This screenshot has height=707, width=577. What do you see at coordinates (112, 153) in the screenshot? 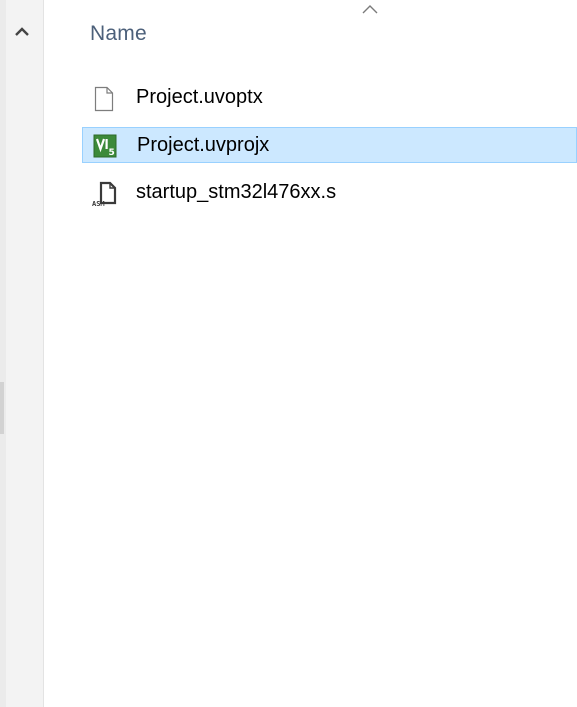
I see `svg-text: 5` at bounding box center [112, 153].